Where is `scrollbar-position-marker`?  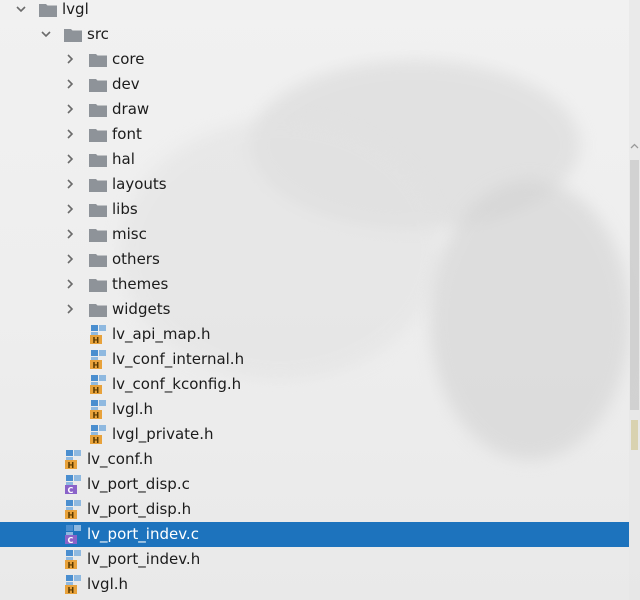
scrollbar-position-marker is located at coordinates (634, 435).